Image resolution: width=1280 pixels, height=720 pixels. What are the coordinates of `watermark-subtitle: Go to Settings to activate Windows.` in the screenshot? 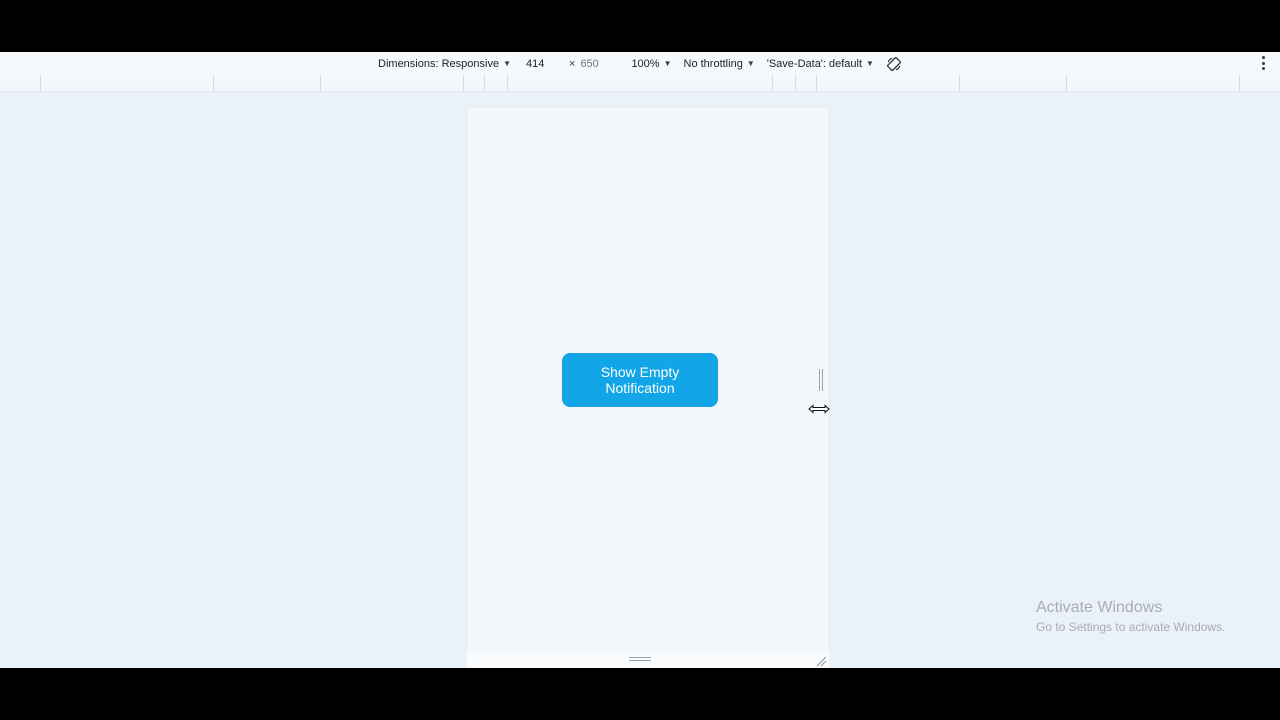 It's located at (1131, 627).